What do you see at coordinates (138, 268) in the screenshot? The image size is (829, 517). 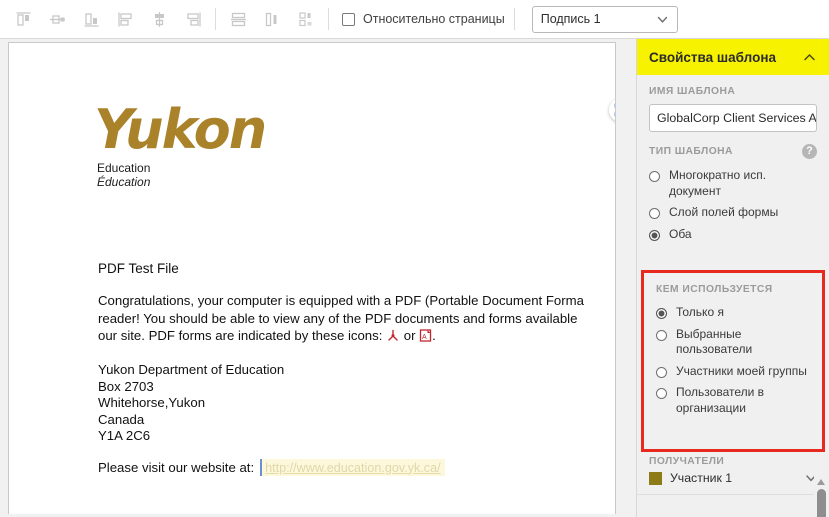 I see `pdf-heading: PDF Test File` at bounding box center [138, 268].